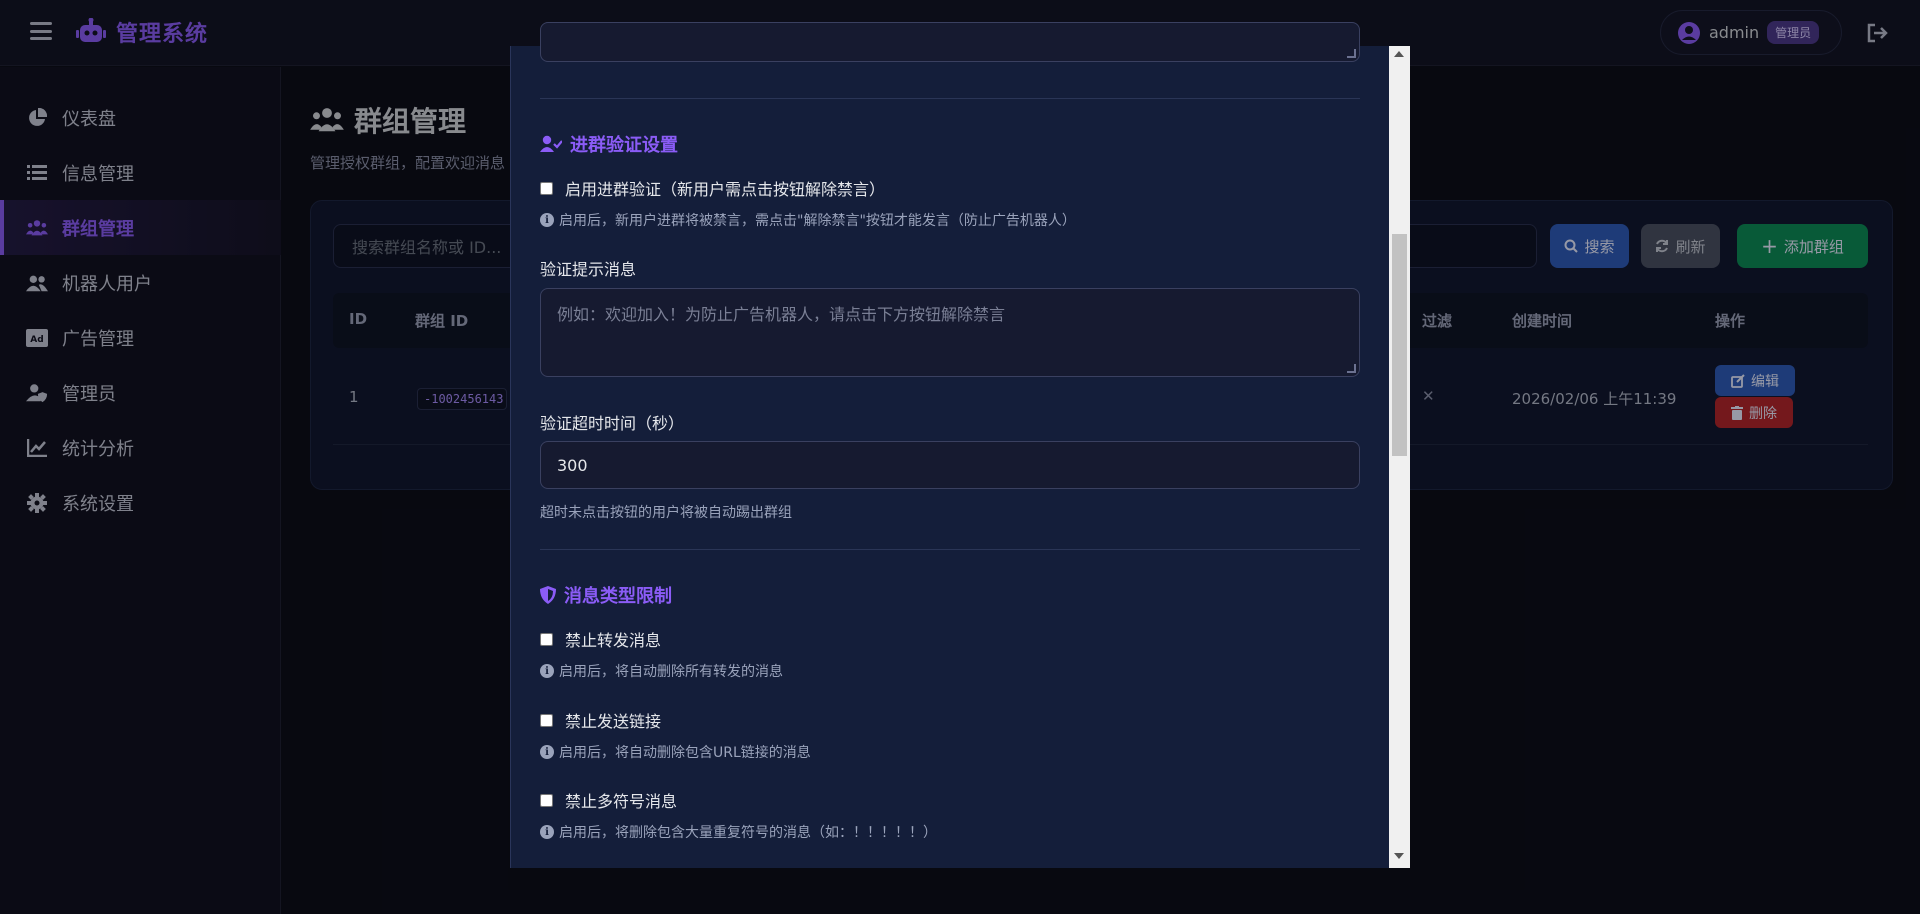 This screenshot has height=914, width=1920. What do you see at coordinates (950, 465) in the screenshot?
I see `verify-timeout-input: 300` at bounding box center [950, 465].